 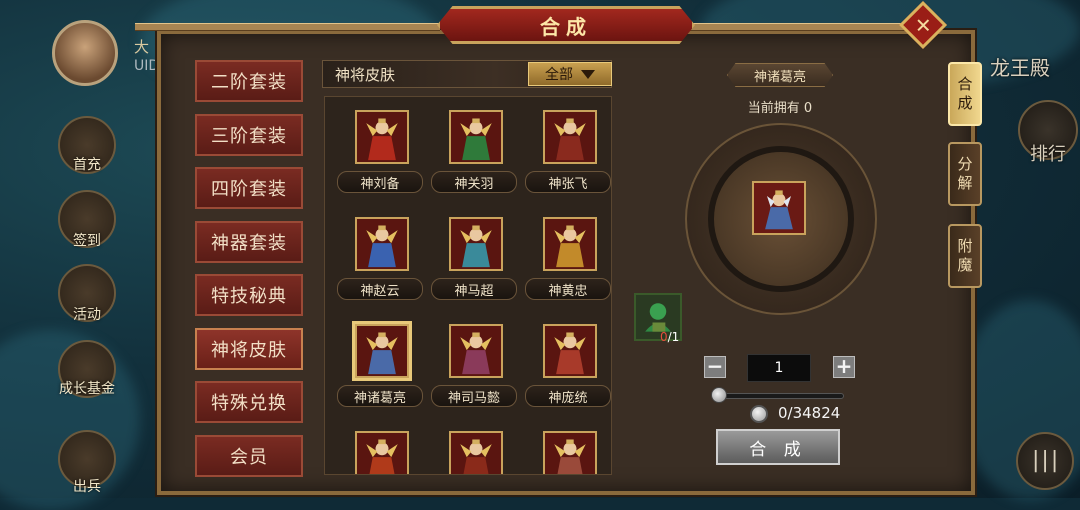 I want to click on menu-bars-icon: |||, so click(x=1046, y=460).